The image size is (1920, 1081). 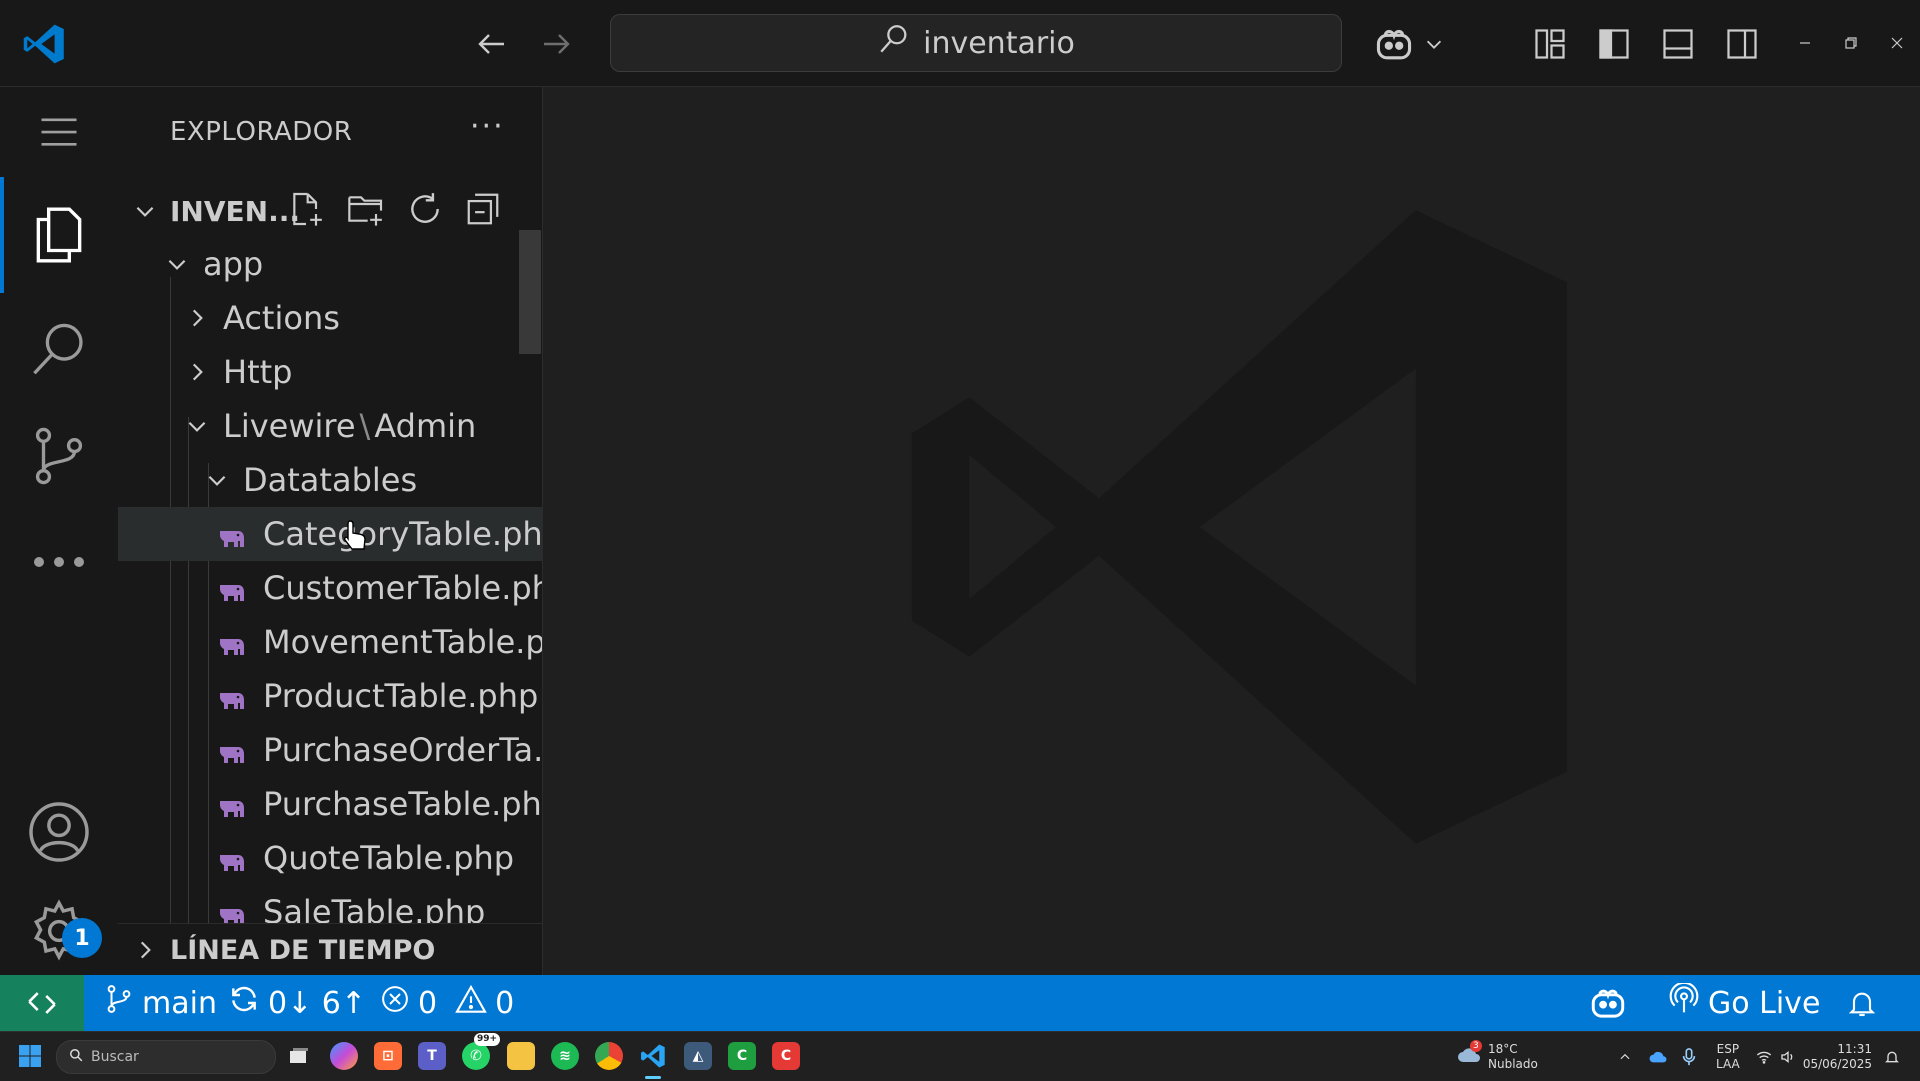 I want to click on taskbar-search-placeholder: Buscar, so click(x=115, y=1057).